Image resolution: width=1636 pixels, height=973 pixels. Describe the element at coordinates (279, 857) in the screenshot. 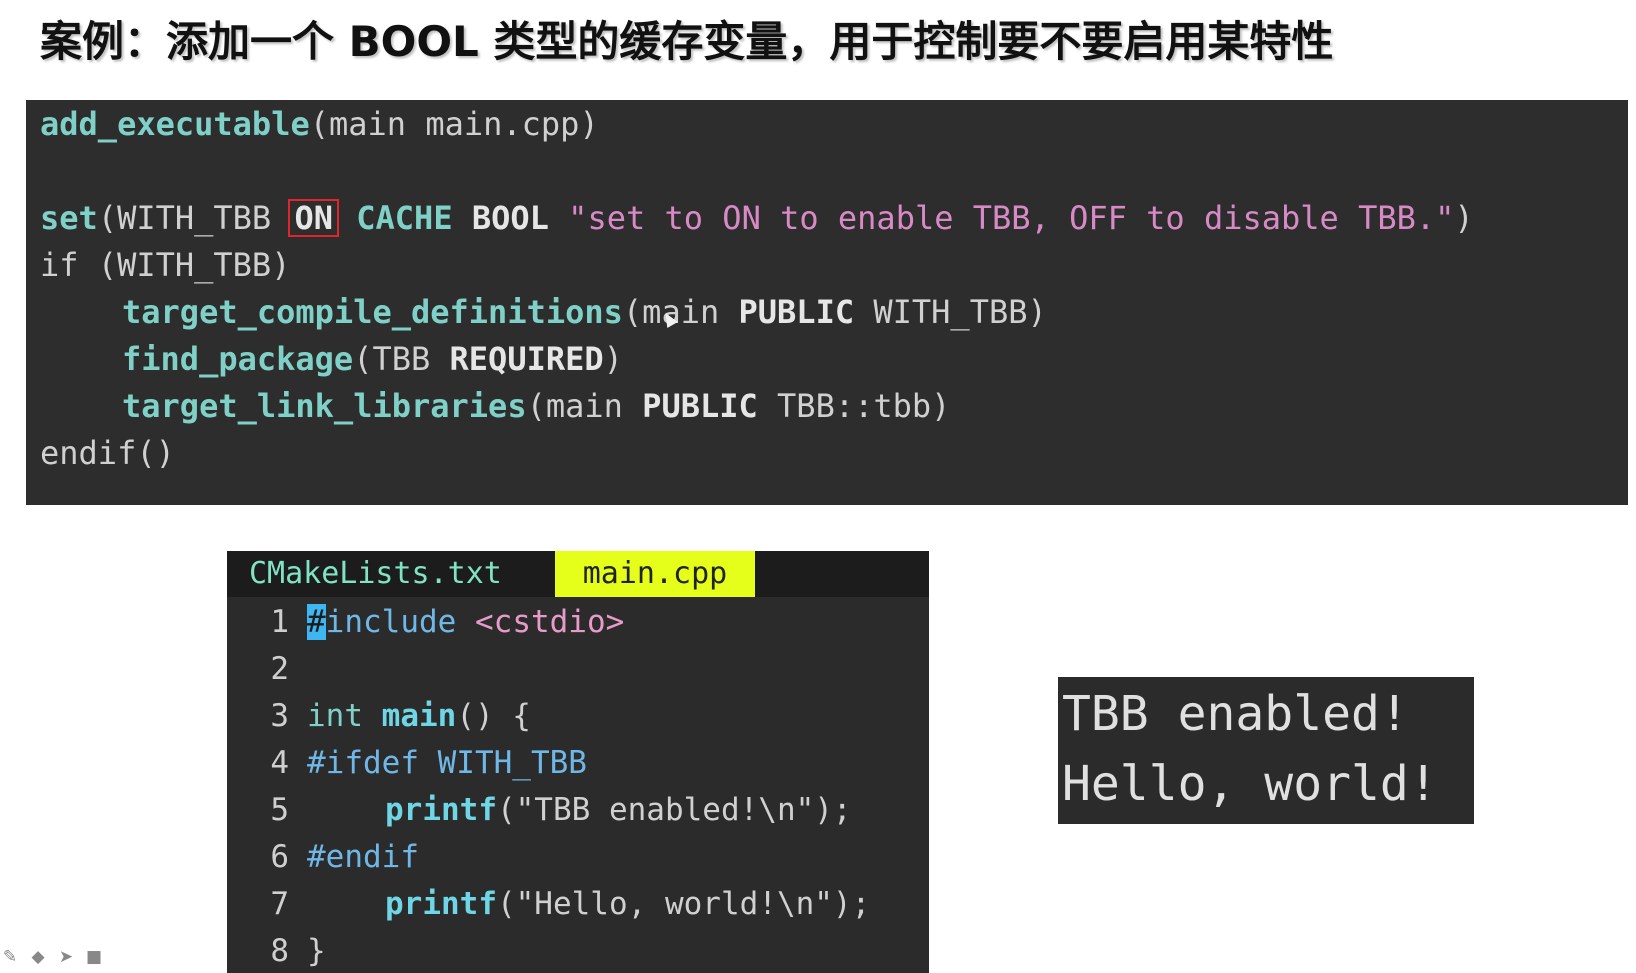

I see `line-number: 6` at that location.